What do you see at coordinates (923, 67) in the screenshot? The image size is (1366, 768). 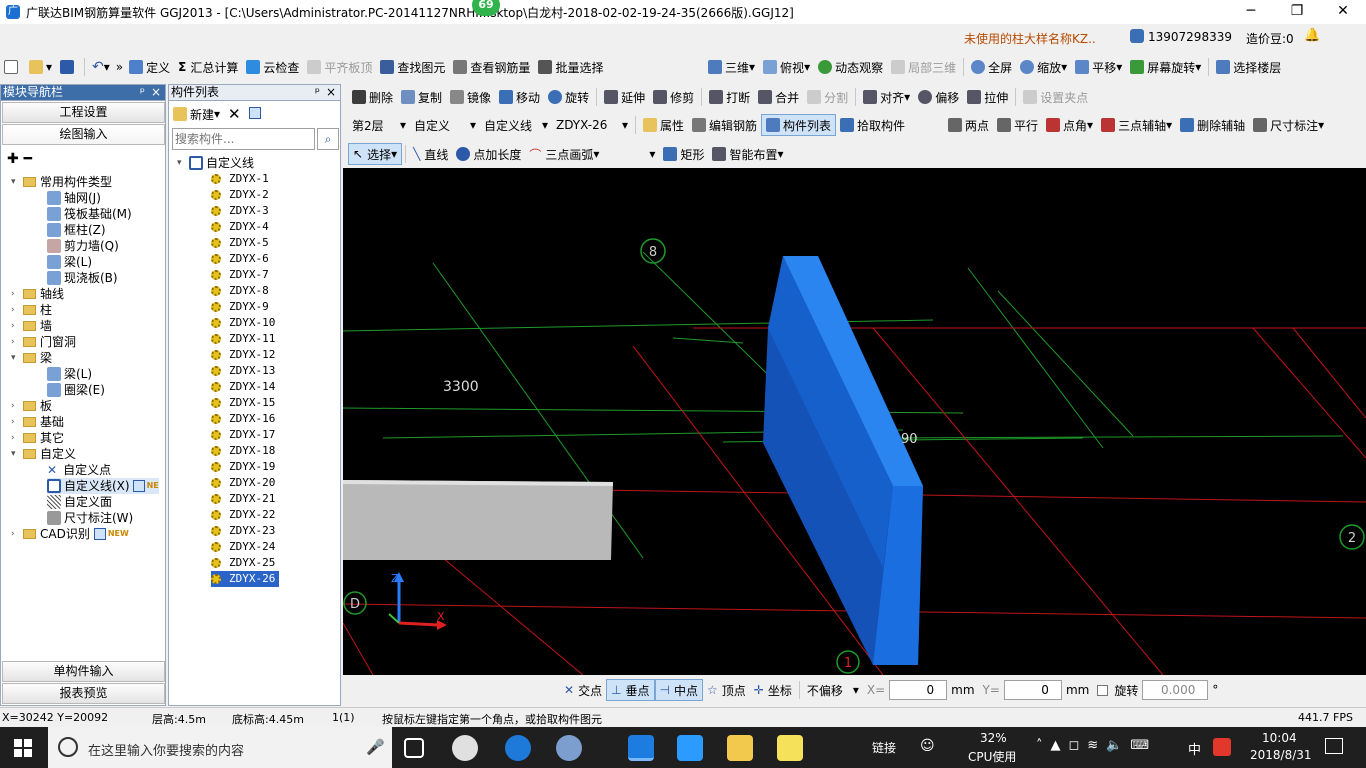 I see `local-3d-button: 局部三维` at bounding box center [923, 67].